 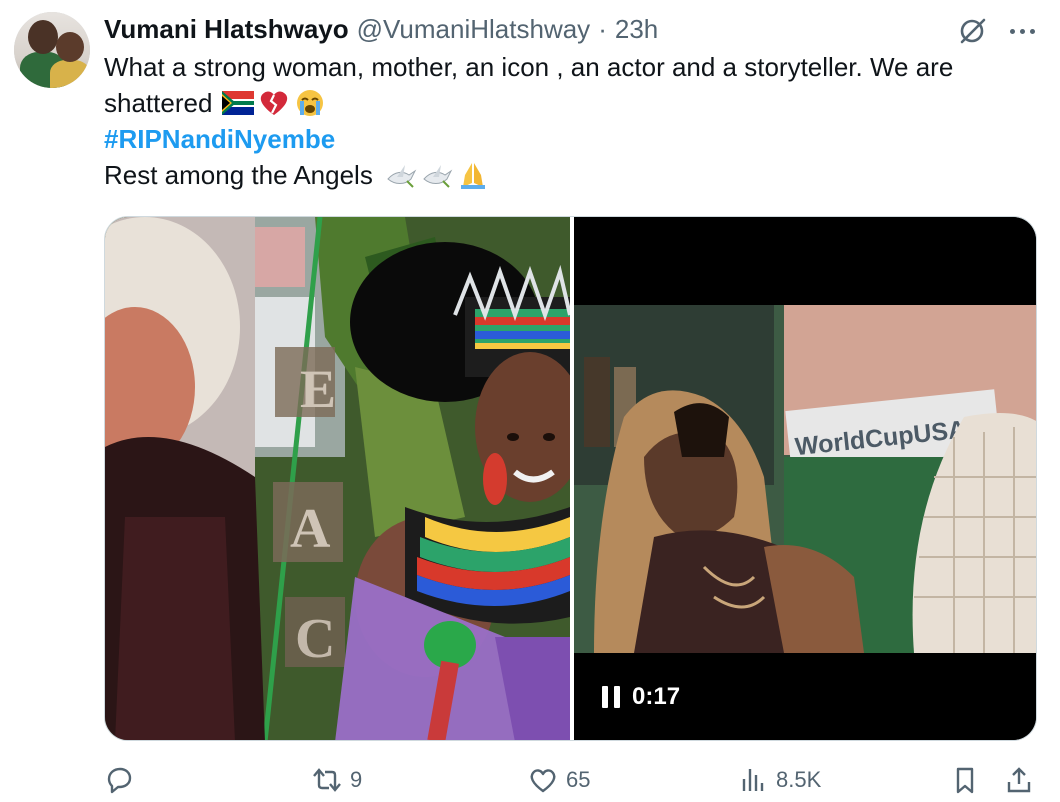 I want to click on views-button: 8.5K, so click(x=779, y=780).